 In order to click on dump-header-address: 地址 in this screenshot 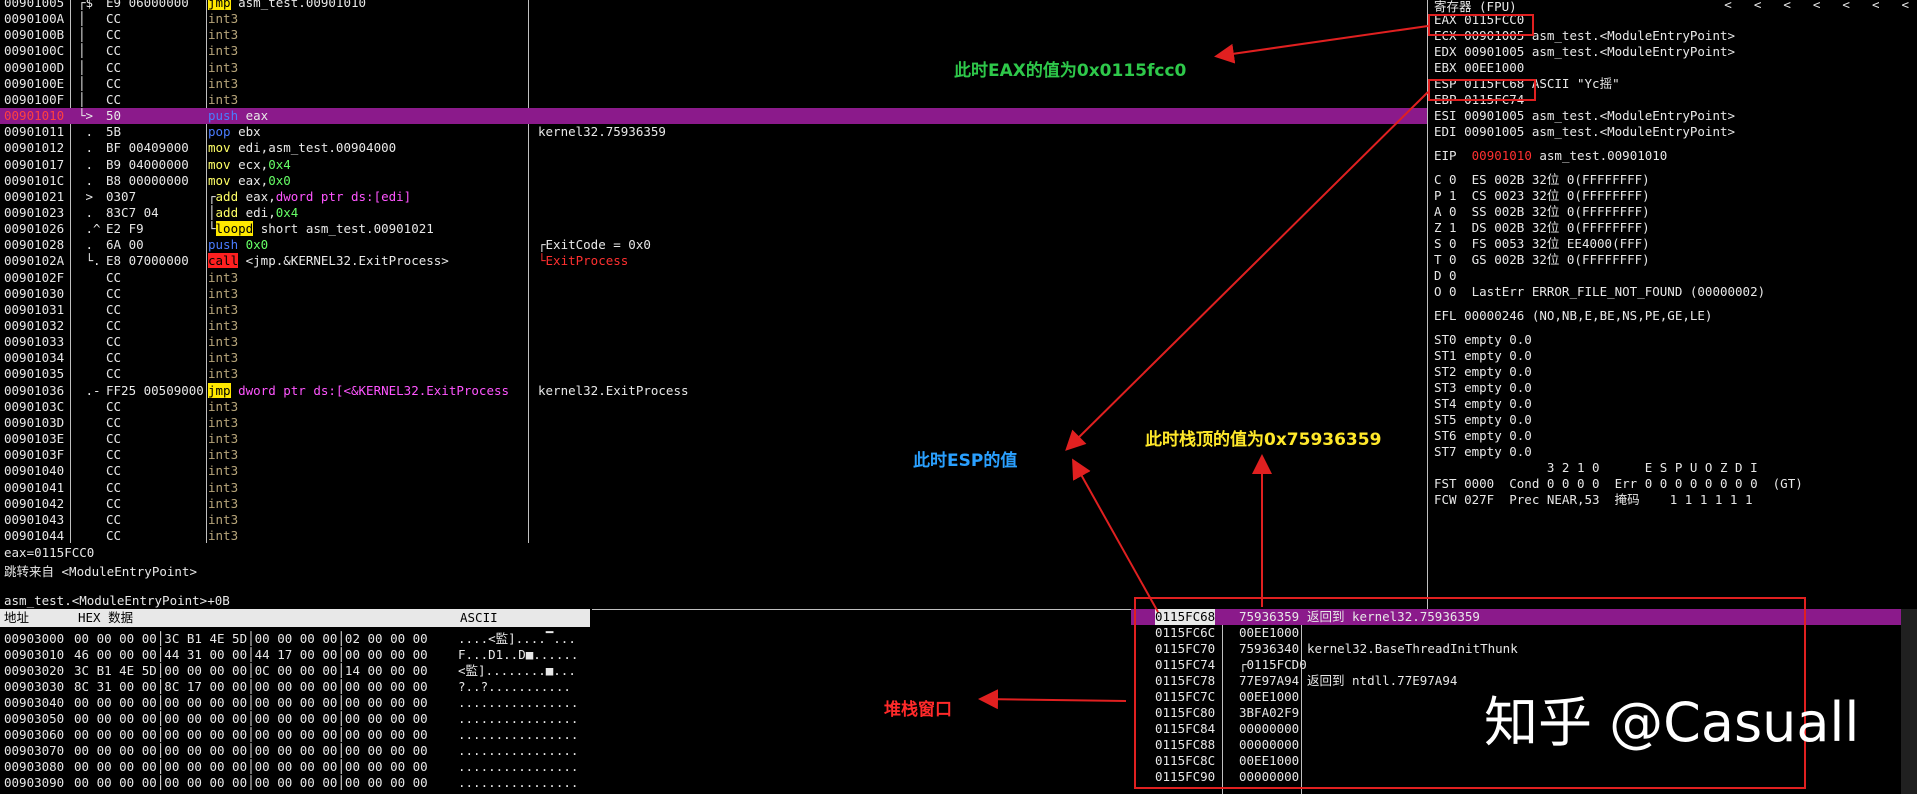, I will do `click(38, 618)`.